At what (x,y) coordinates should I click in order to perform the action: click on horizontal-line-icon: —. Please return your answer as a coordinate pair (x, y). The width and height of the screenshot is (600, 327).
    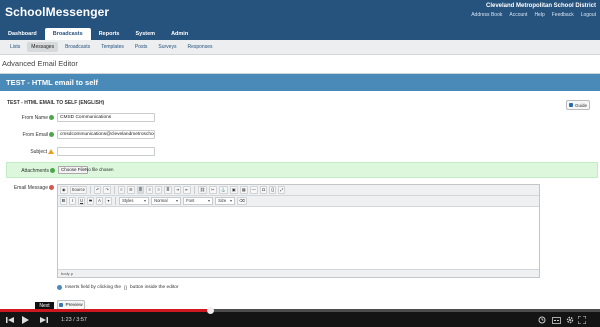
    Looking at the image, I should click on (253, 190).